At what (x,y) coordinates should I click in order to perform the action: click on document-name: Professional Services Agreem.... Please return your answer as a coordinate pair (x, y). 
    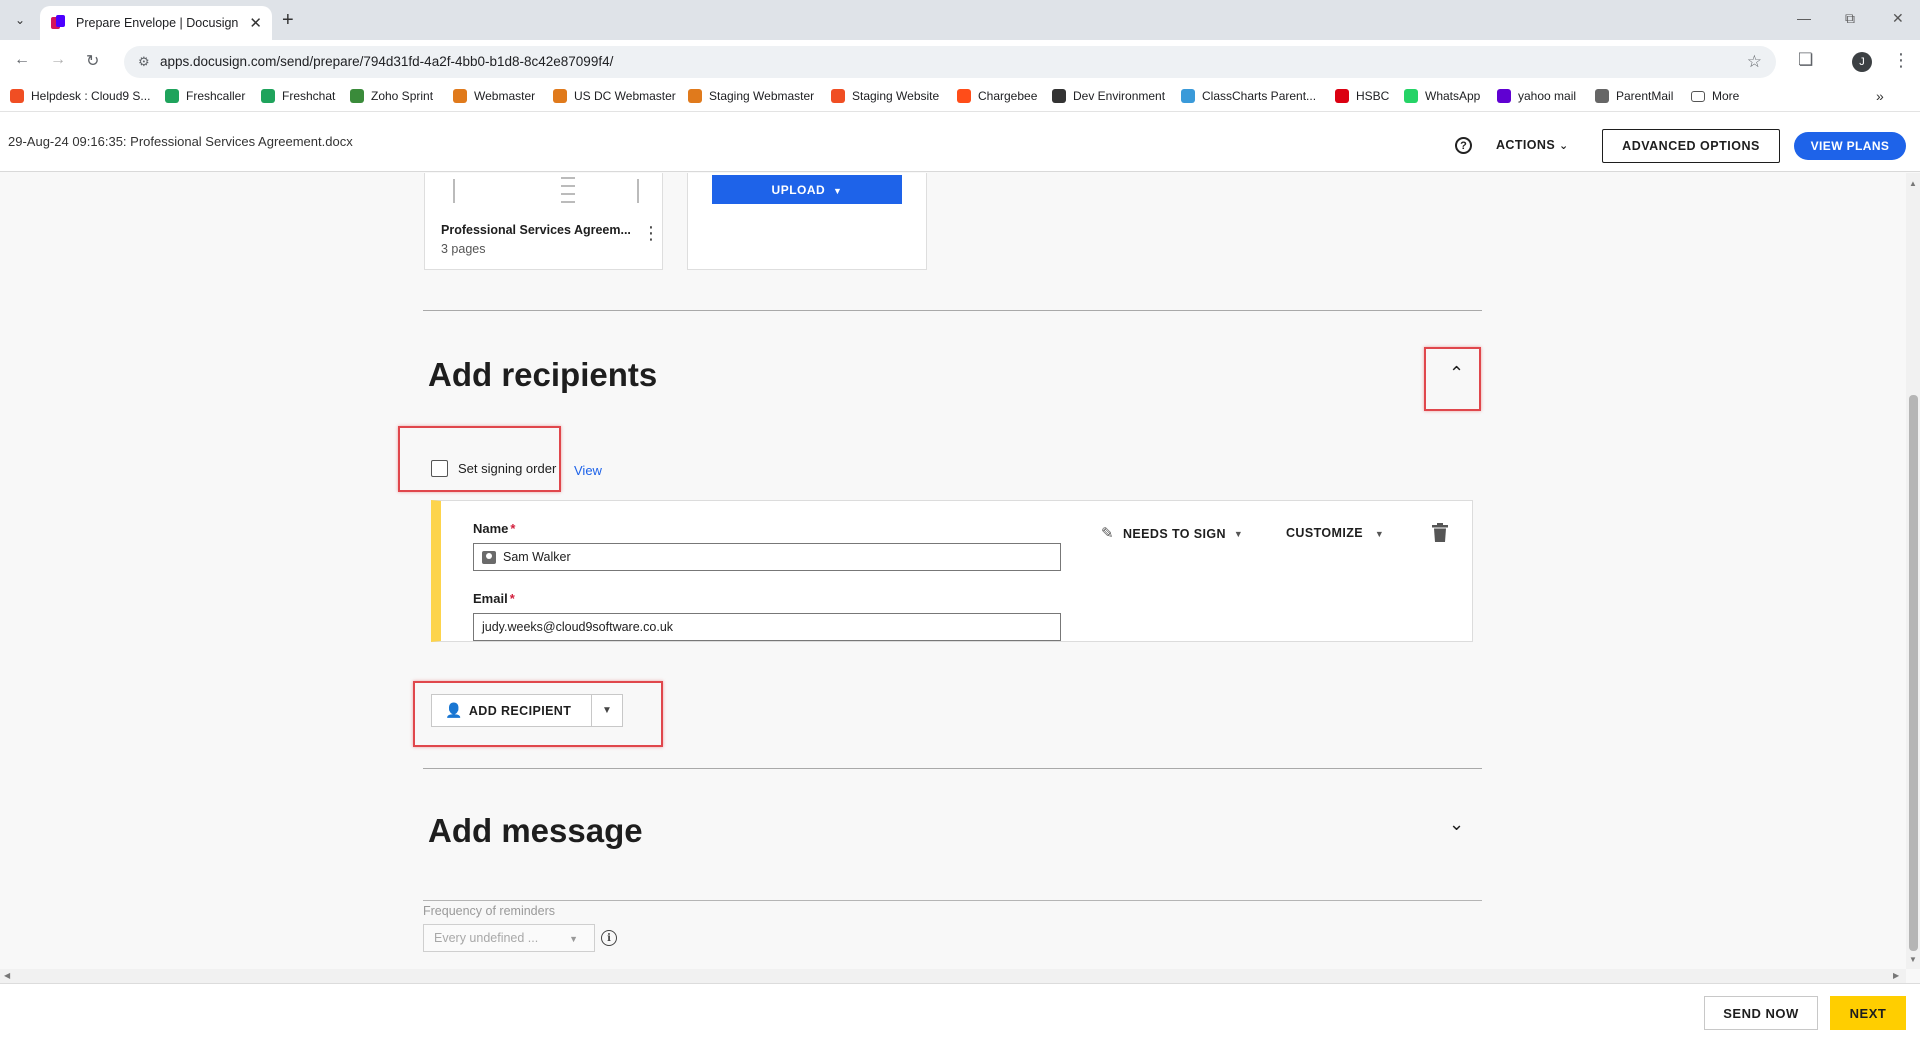
    Looking at the image, I should click on (536, 230).